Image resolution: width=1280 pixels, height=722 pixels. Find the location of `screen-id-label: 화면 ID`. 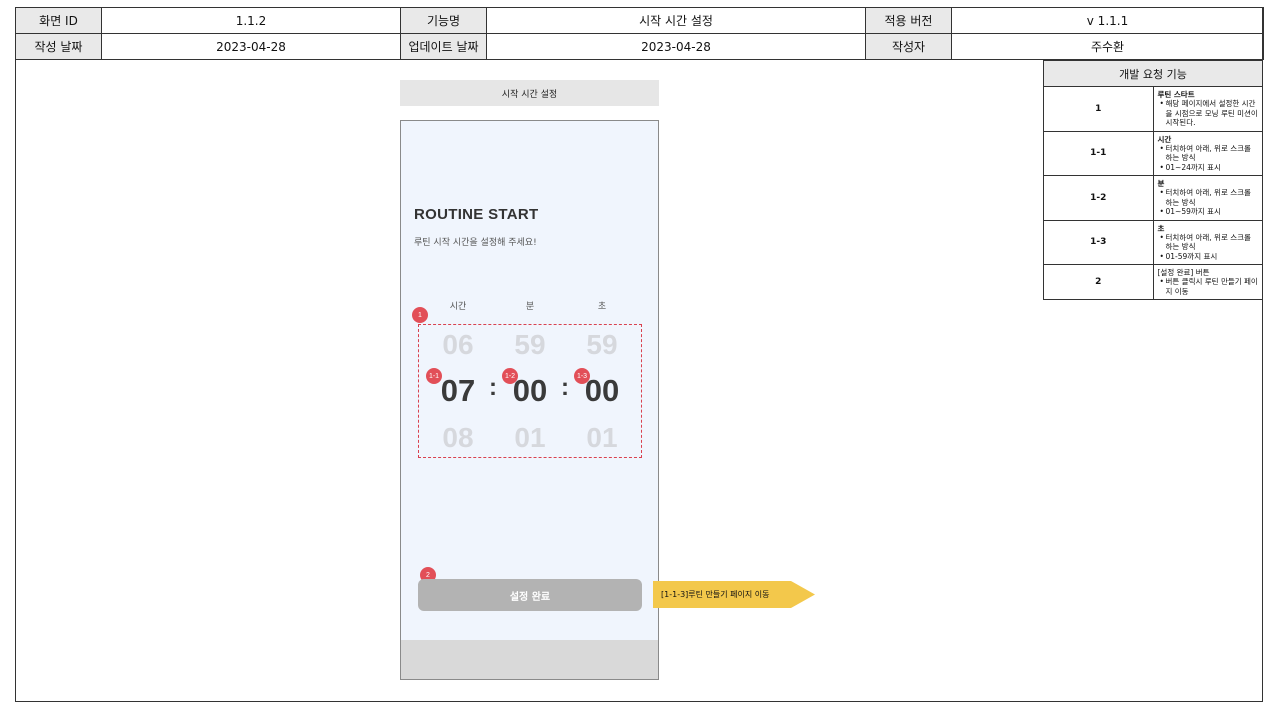

screen-id-label: 화면 ID is located at coordinates (58, 20).